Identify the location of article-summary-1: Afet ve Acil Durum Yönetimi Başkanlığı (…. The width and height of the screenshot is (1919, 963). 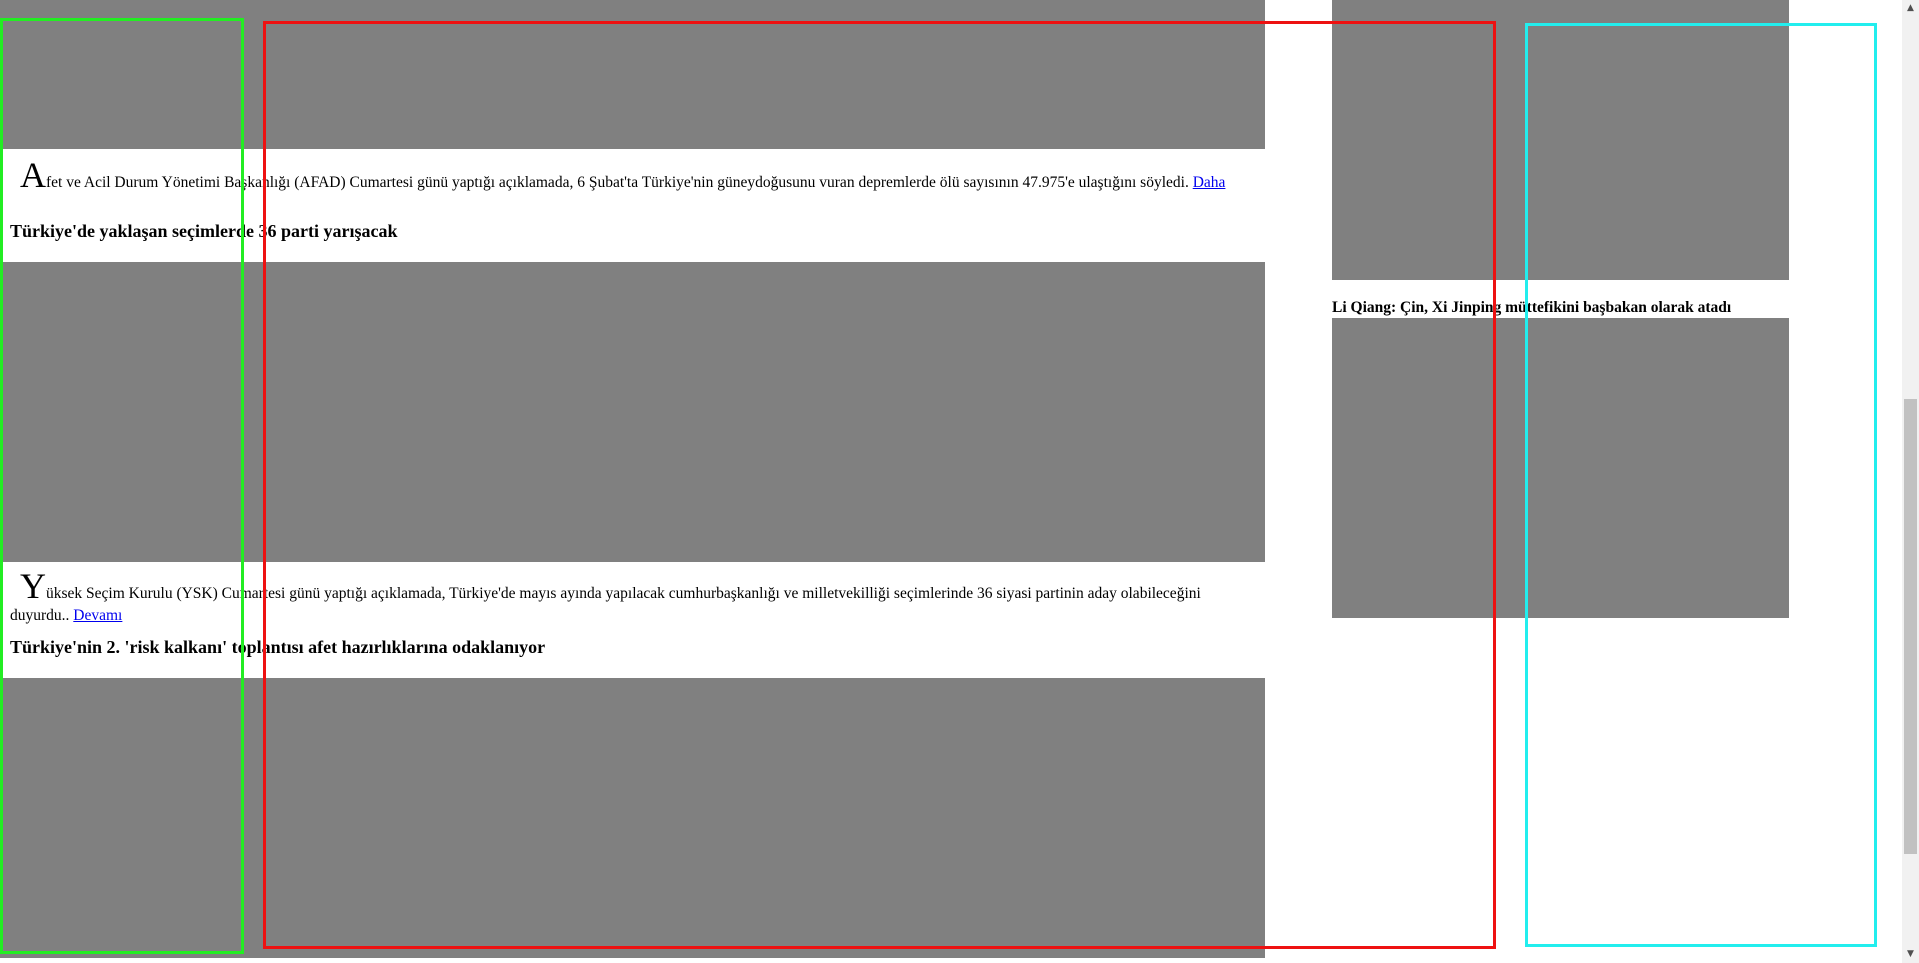
(632, 177).